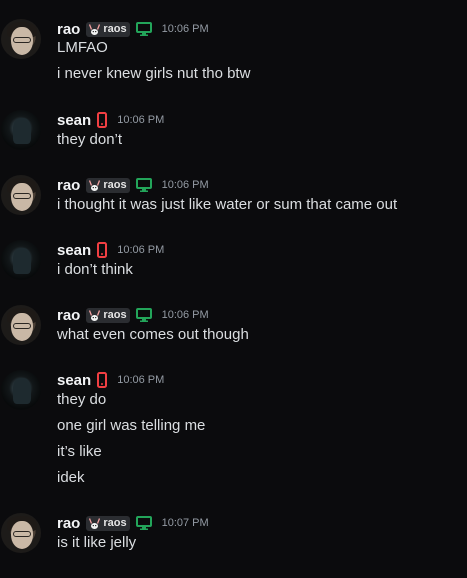  Describe the element at coordinates (97, 542) in the screenshot. I see `message-text: is it like jelly` at that location.